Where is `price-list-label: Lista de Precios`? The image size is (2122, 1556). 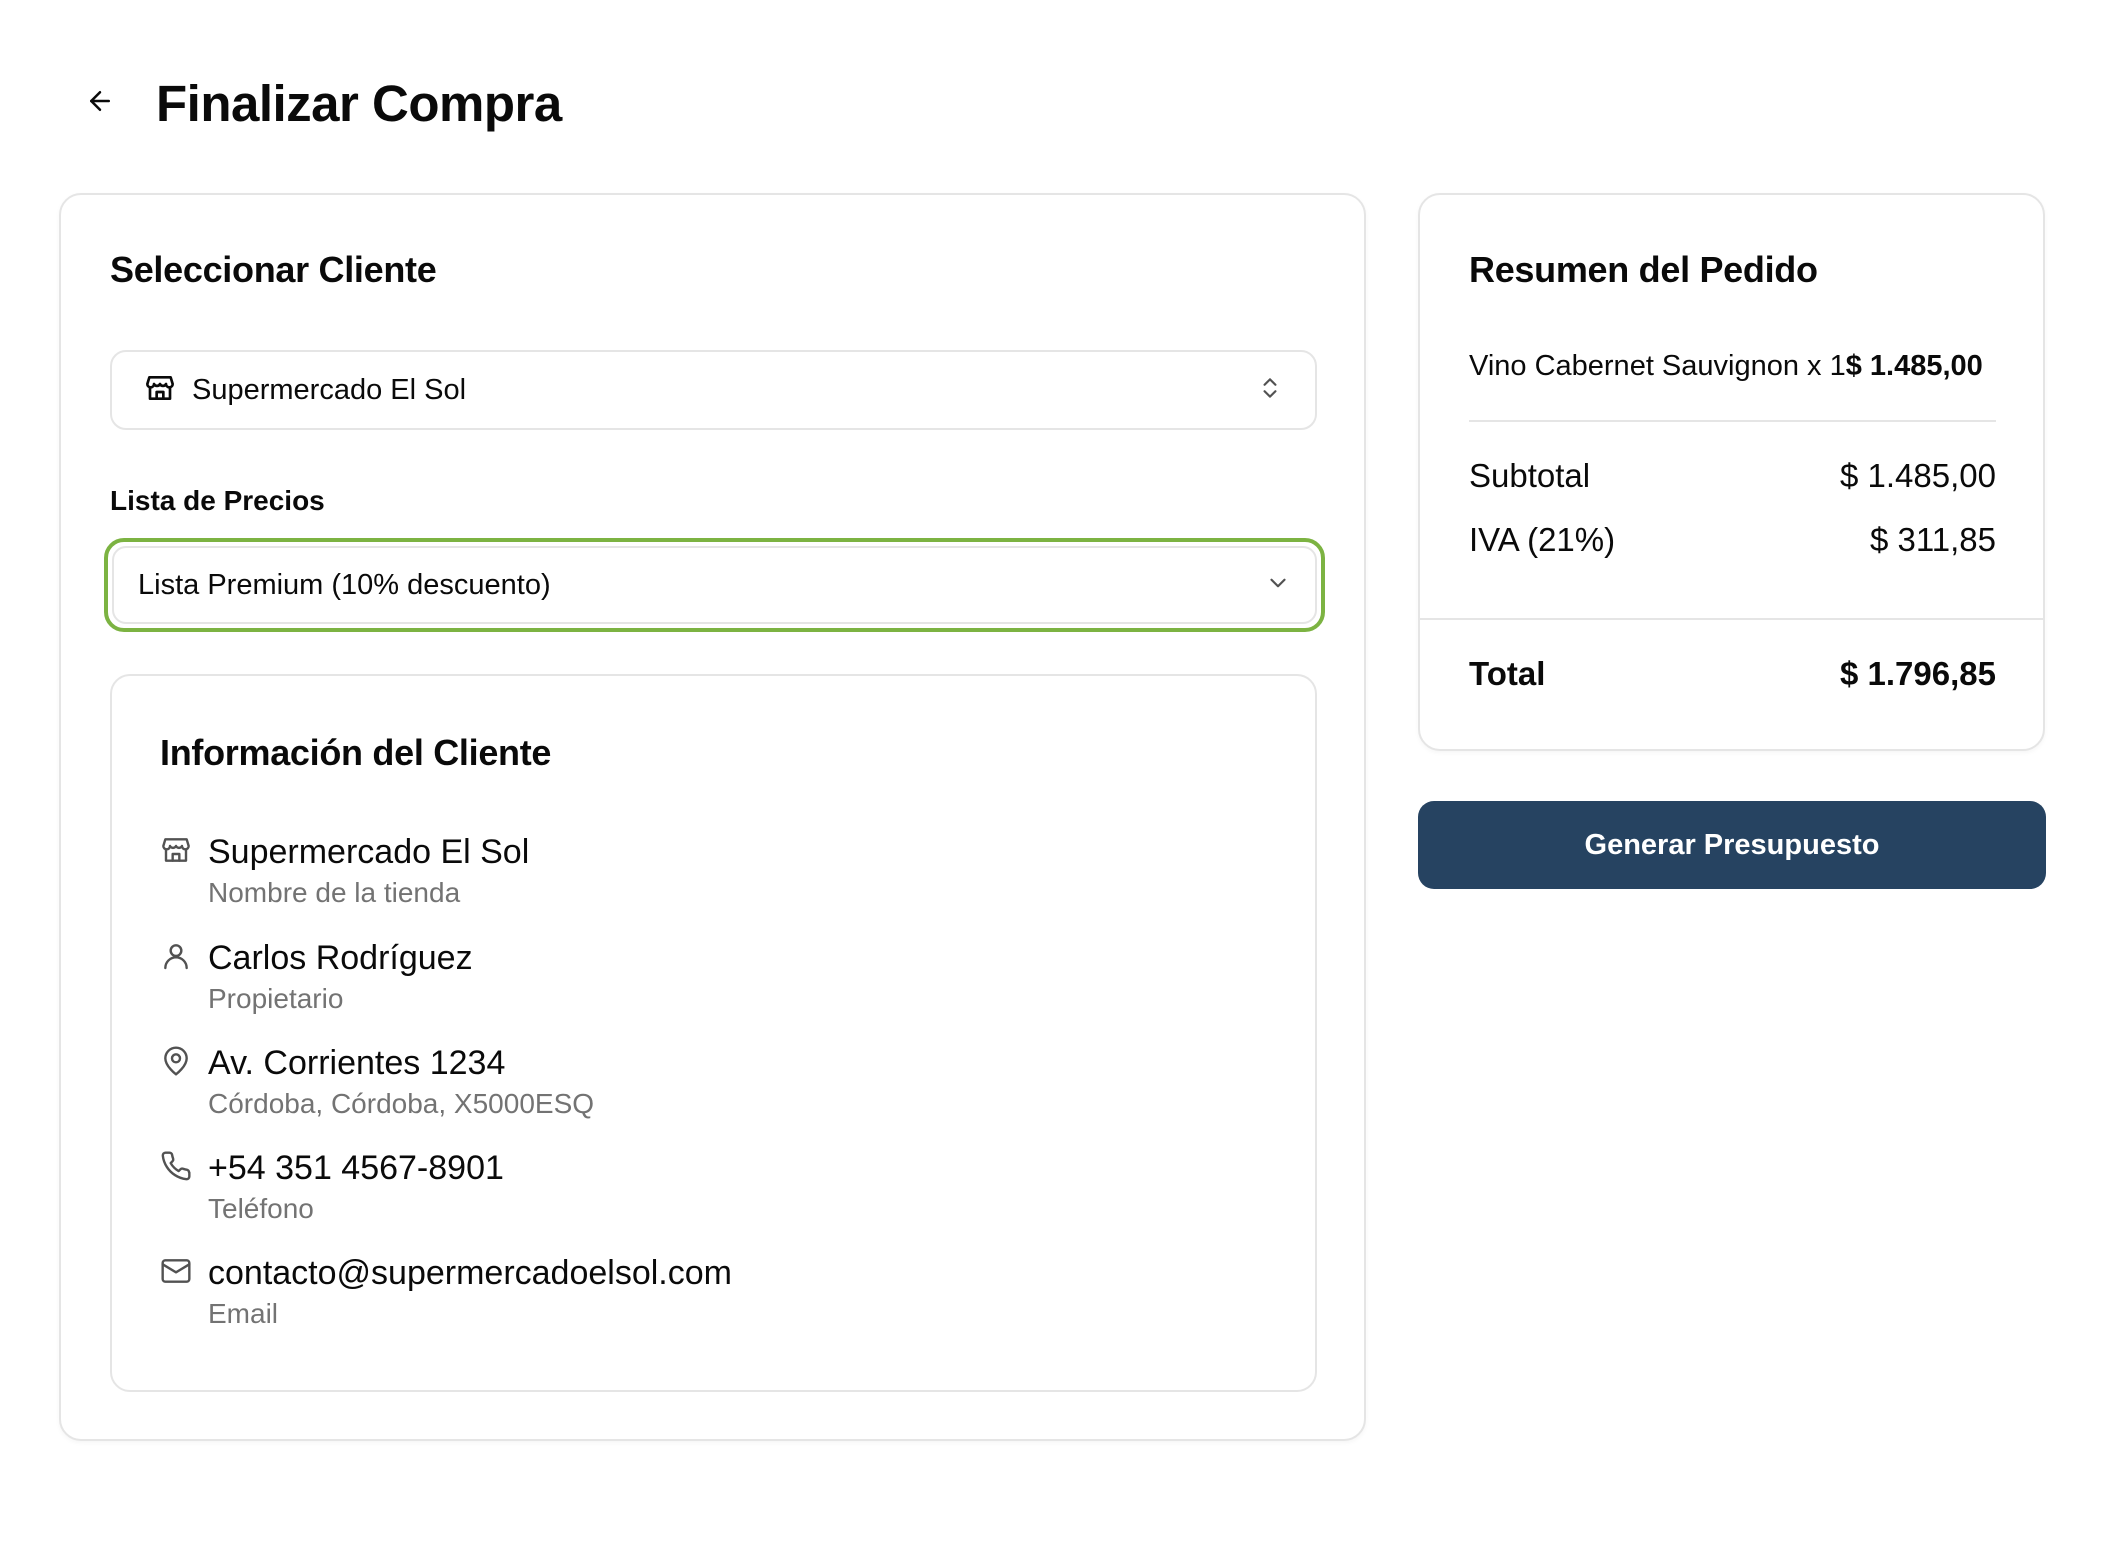 price-list-label: Lista de Precios is located at coordinates (217, 500).